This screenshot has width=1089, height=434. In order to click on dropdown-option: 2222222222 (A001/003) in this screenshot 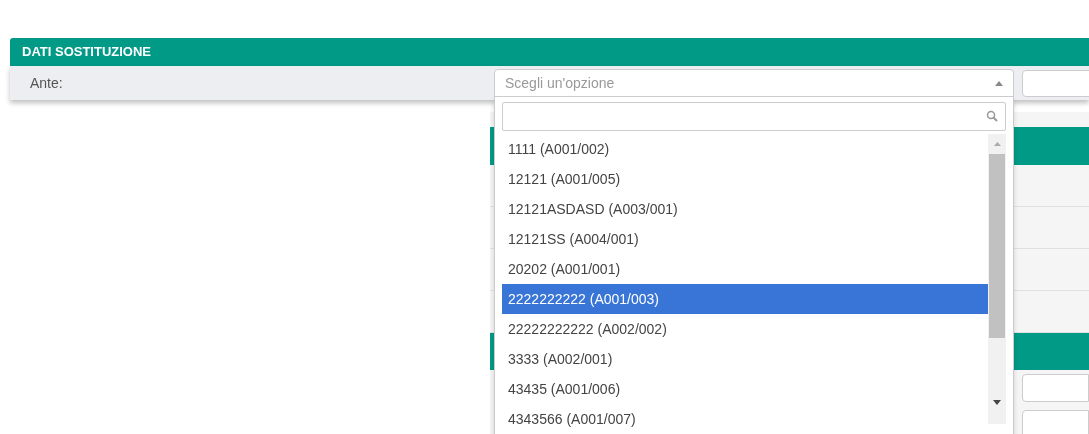, I will do `click(745, 299)`.